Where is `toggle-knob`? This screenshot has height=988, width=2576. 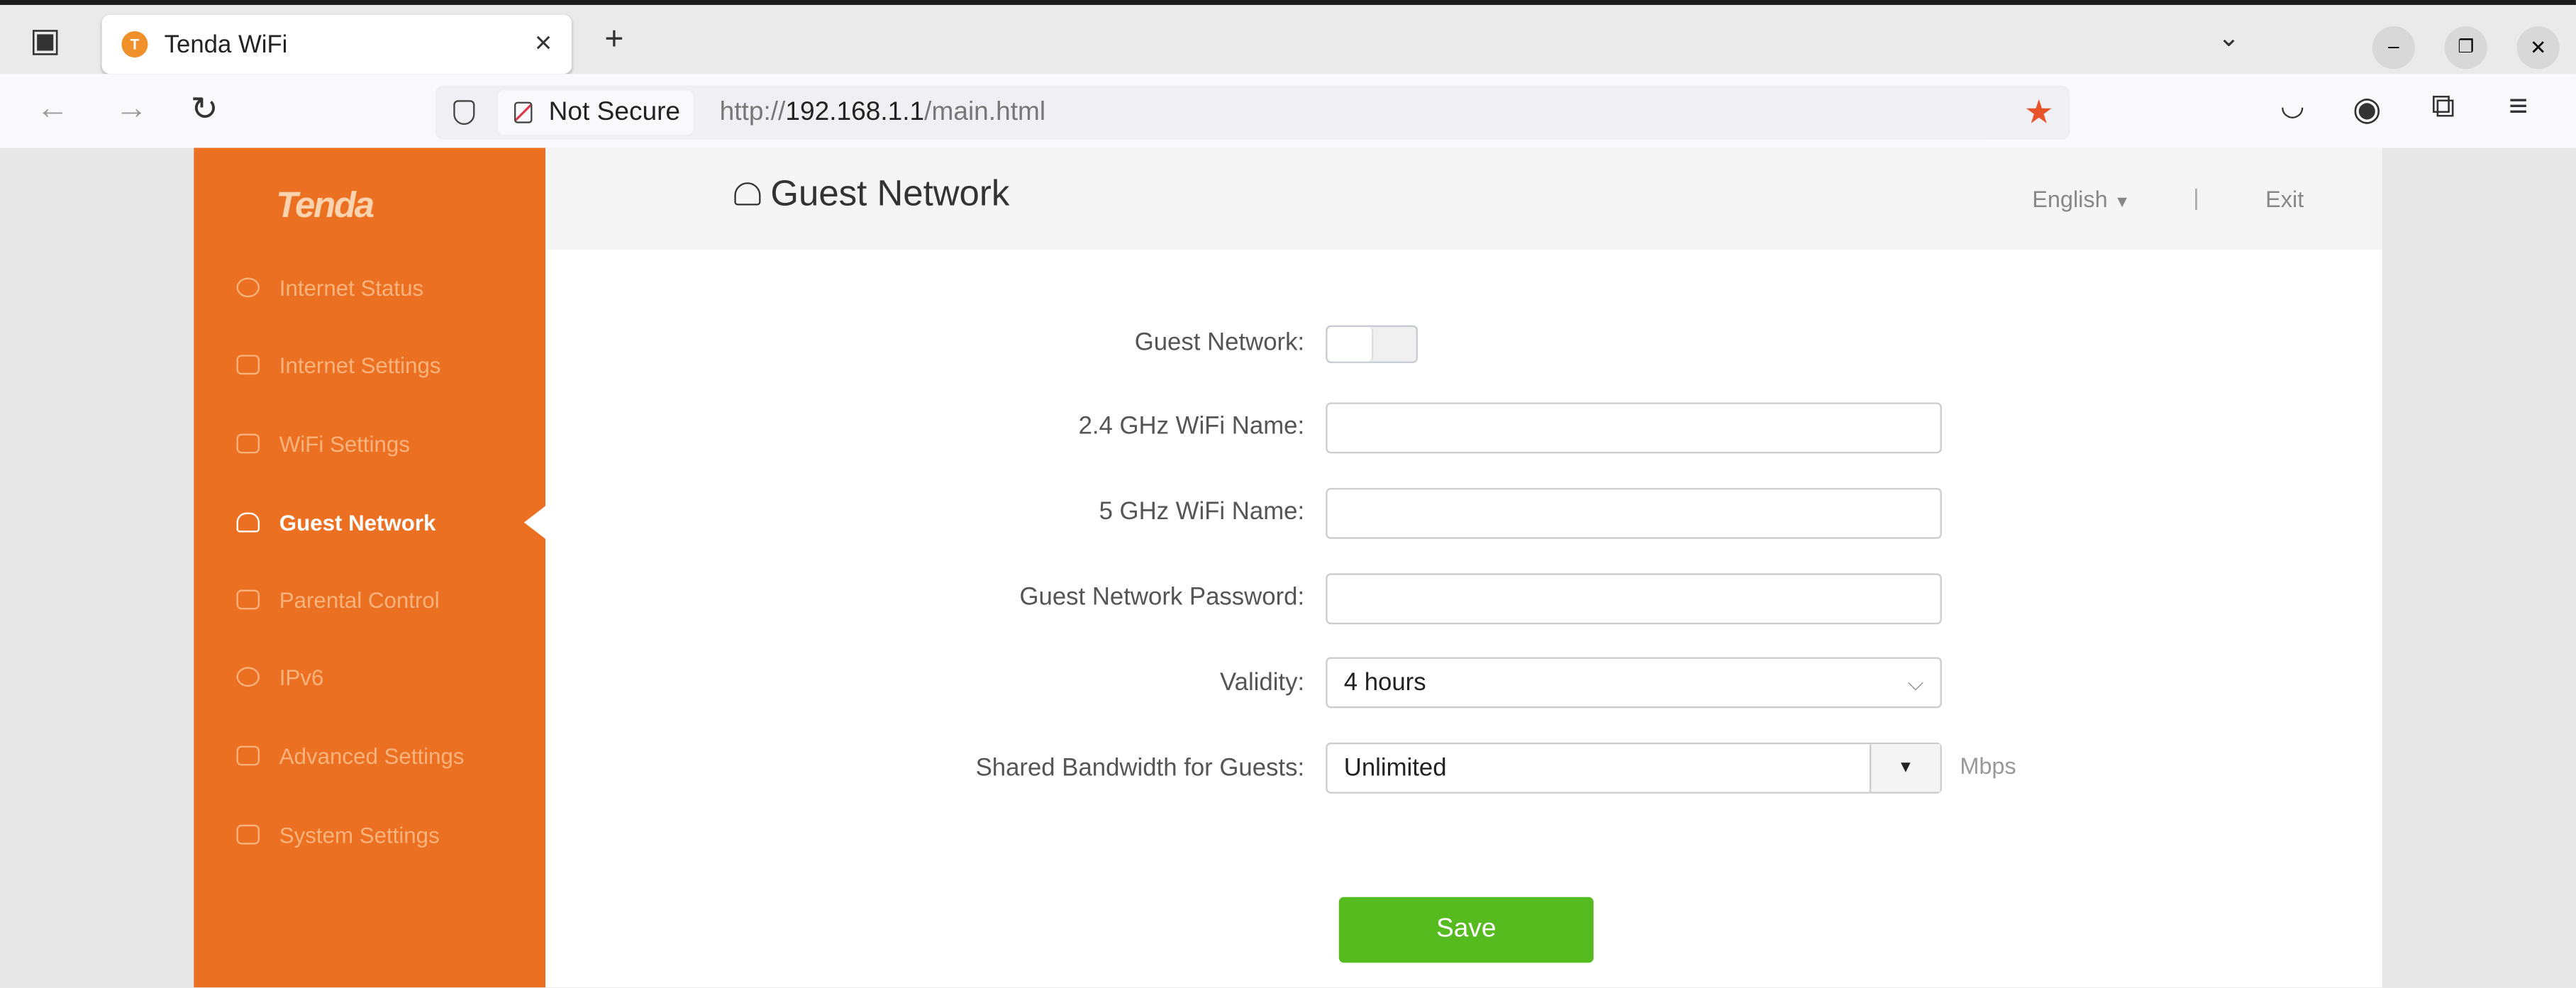
toggle-knob is located at coordinates (1350, 344).